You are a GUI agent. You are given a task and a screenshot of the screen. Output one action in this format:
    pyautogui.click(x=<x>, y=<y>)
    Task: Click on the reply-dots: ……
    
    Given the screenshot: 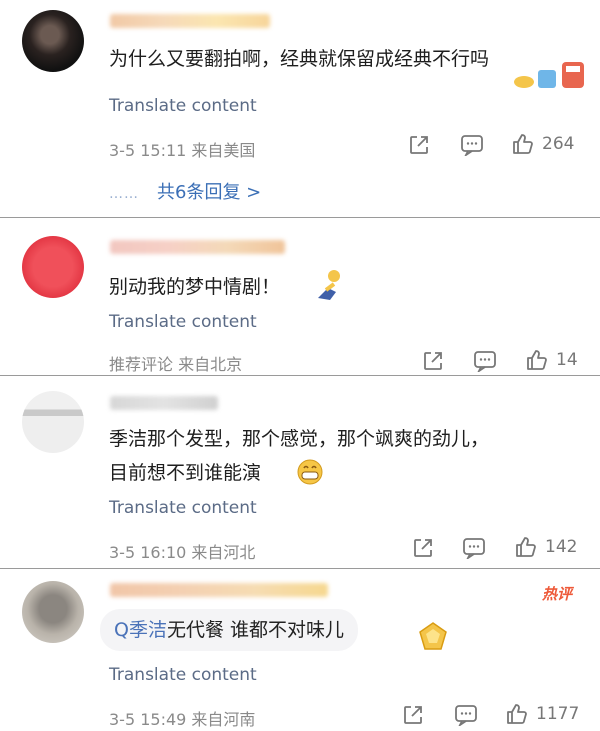 What is the action you would take?
    pyautogui.click(x=124, y=194)
    